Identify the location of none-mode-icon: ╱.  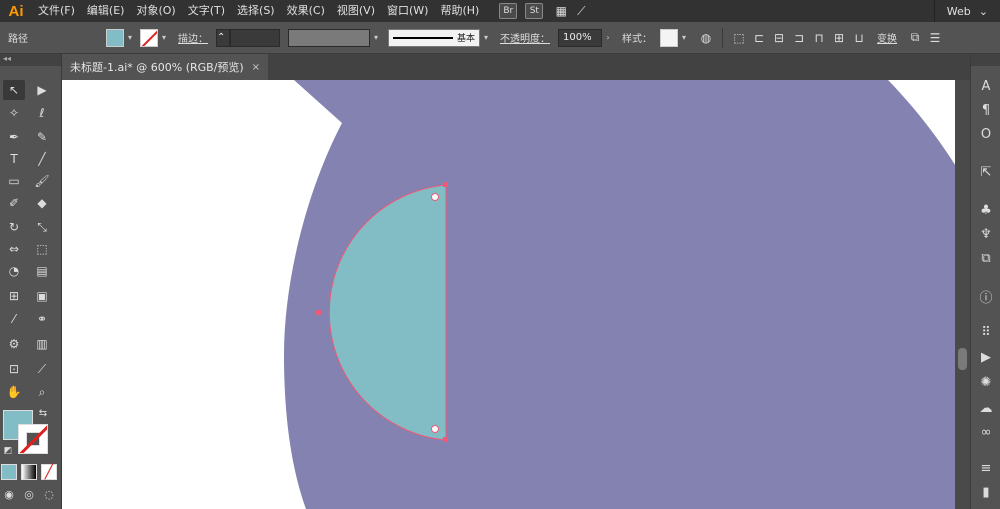
(49, 472).